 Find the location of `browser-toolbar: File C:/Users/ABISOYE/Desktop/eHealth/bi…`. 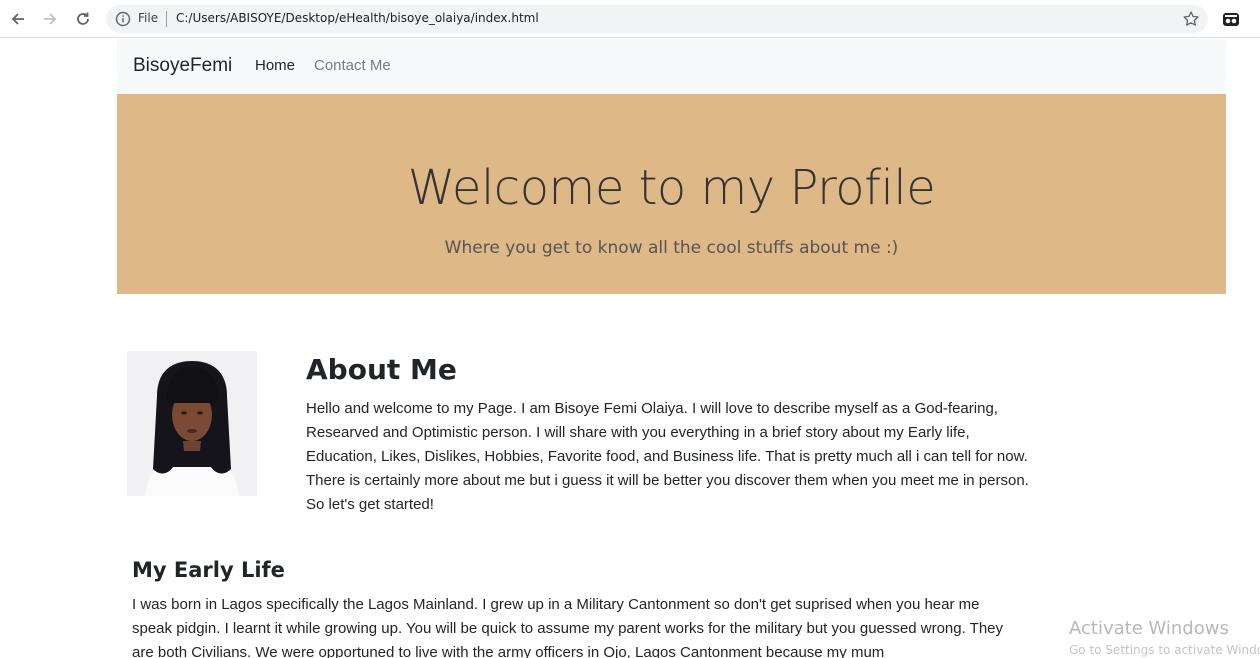

browser-toolbar: File C:/Users/ABISOYE/Desktop/eHealth/bi… is located at coordinates (630, 19).